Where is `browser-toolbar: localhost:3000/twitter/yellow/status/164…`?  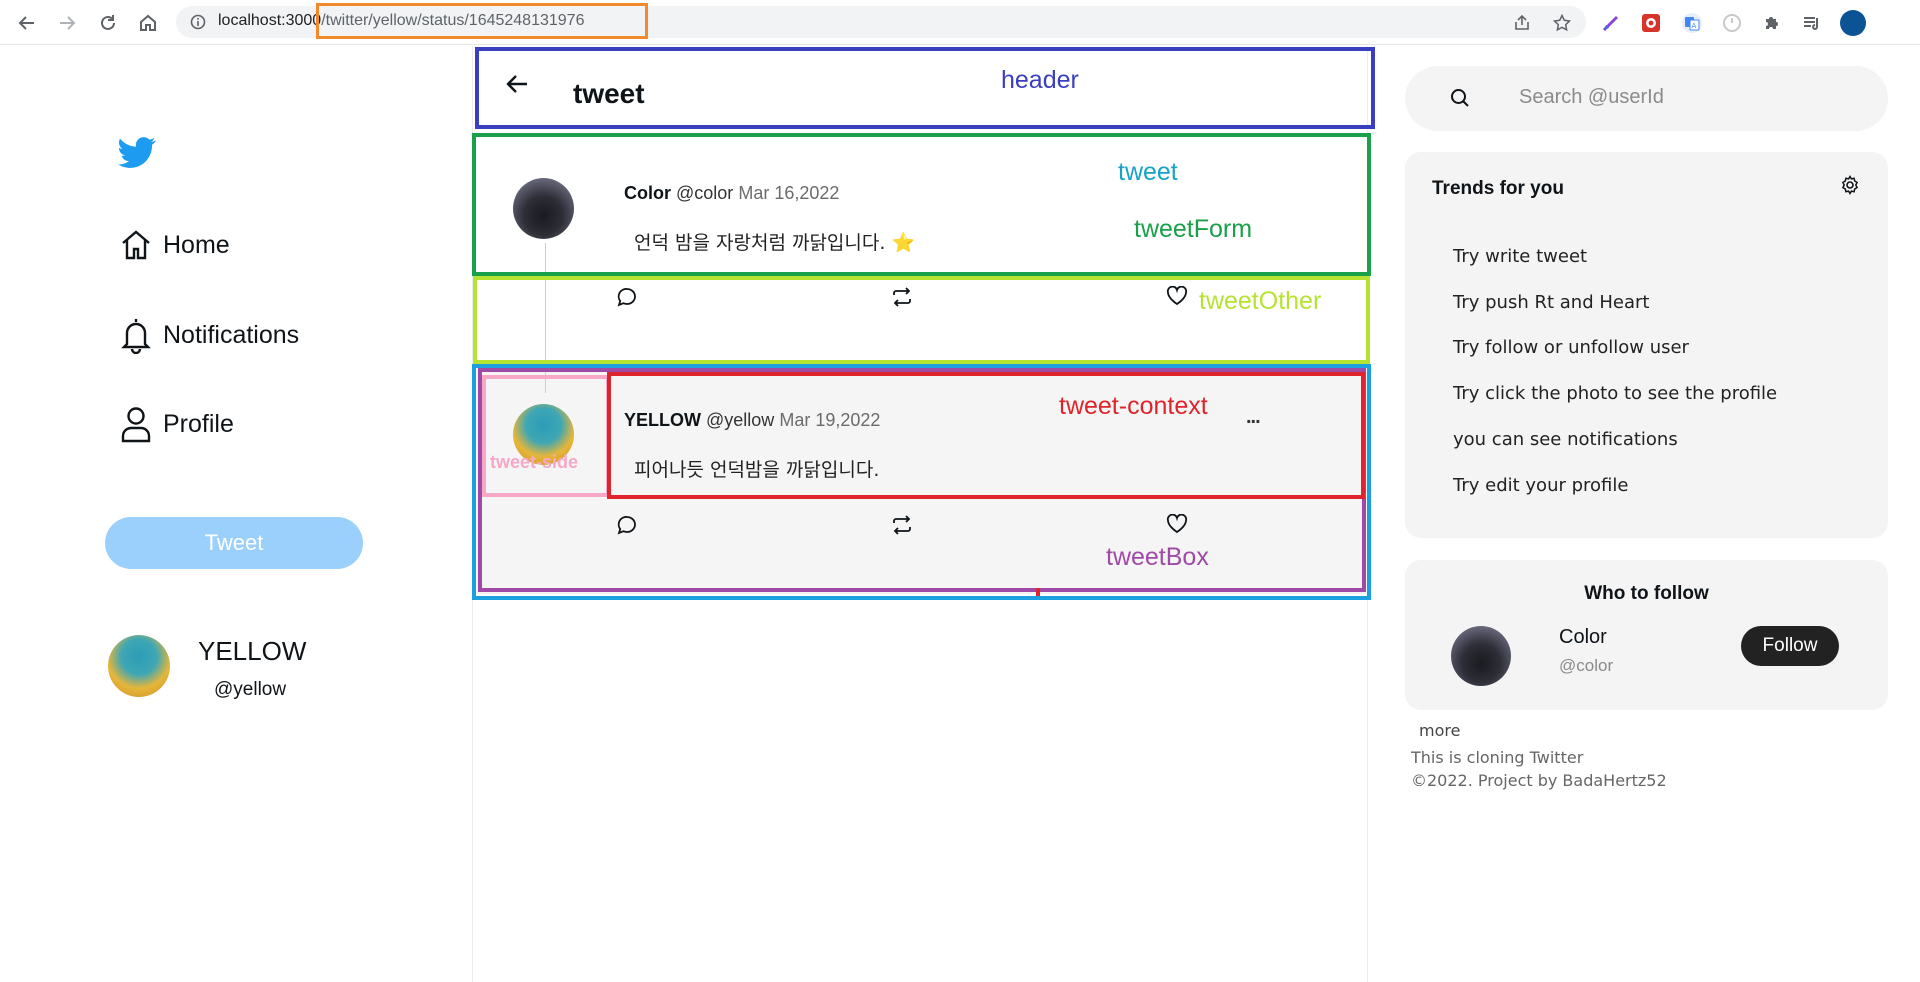
browser-toolbar: localhost:3000/twitter/yellow/status/164… is located at coordinates (960, 22).